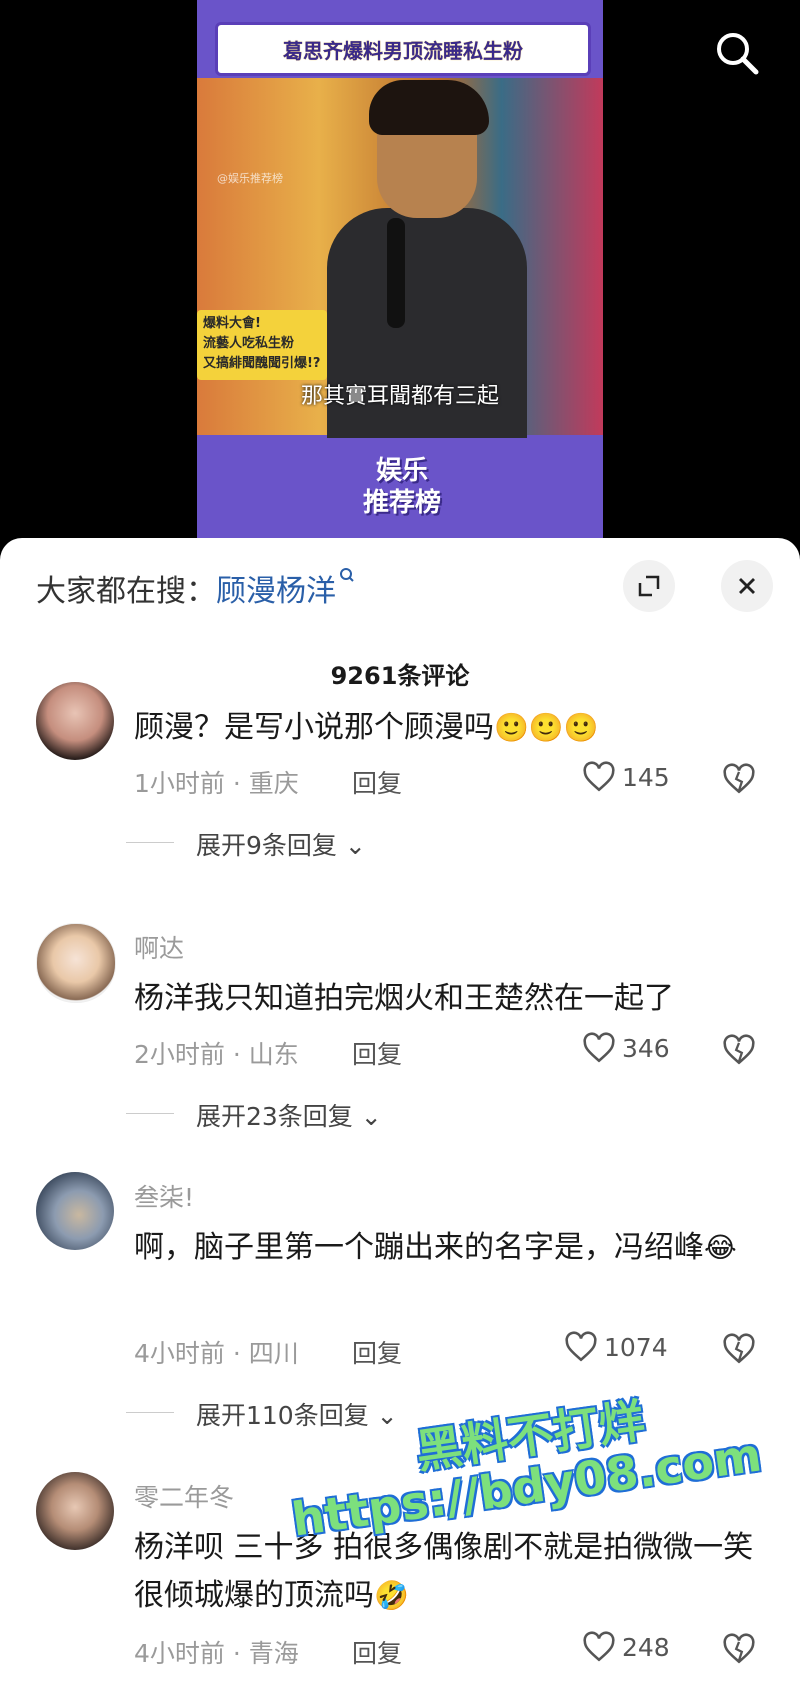  What do you see at coordinates (399, 396) in the screenshot?
I see `video-subtitle: 那其實耳聞都有三起` at bounding box center [399, 396].